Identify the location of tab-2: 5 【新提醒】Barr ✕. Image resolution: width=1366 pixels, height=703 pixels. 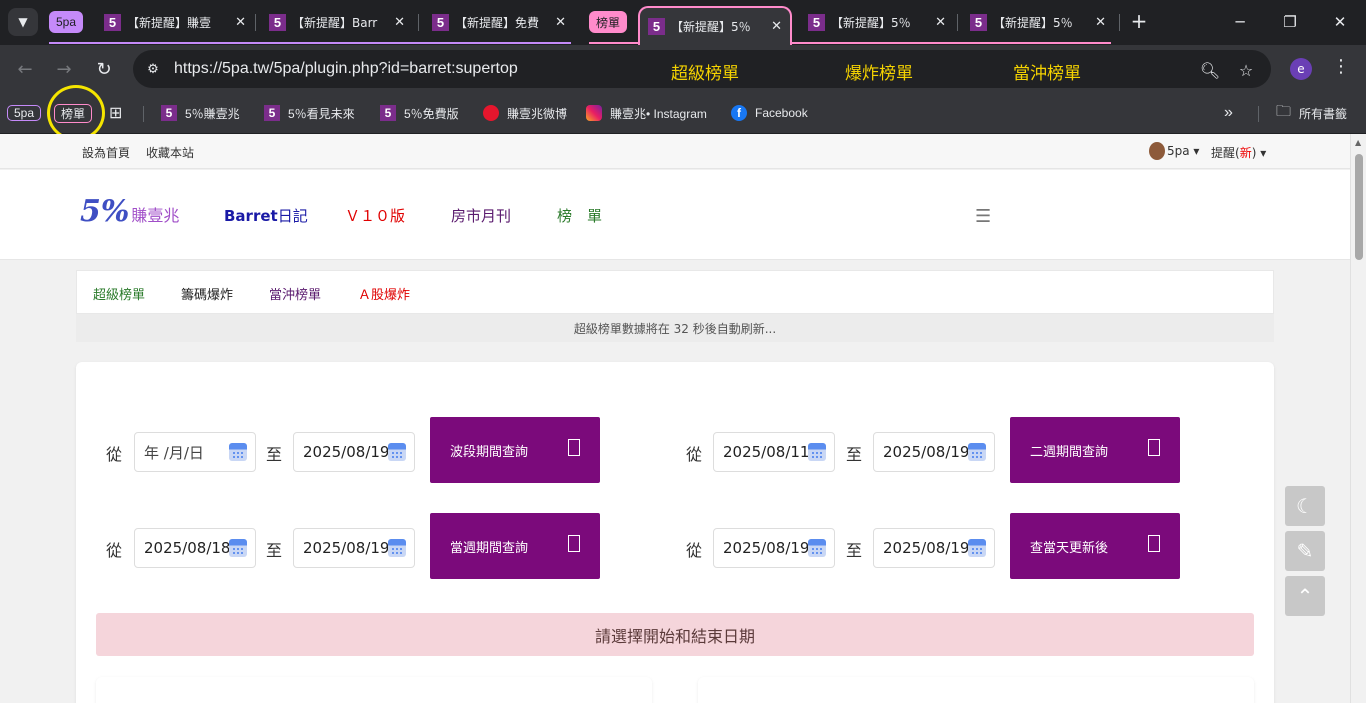
(337, 22).